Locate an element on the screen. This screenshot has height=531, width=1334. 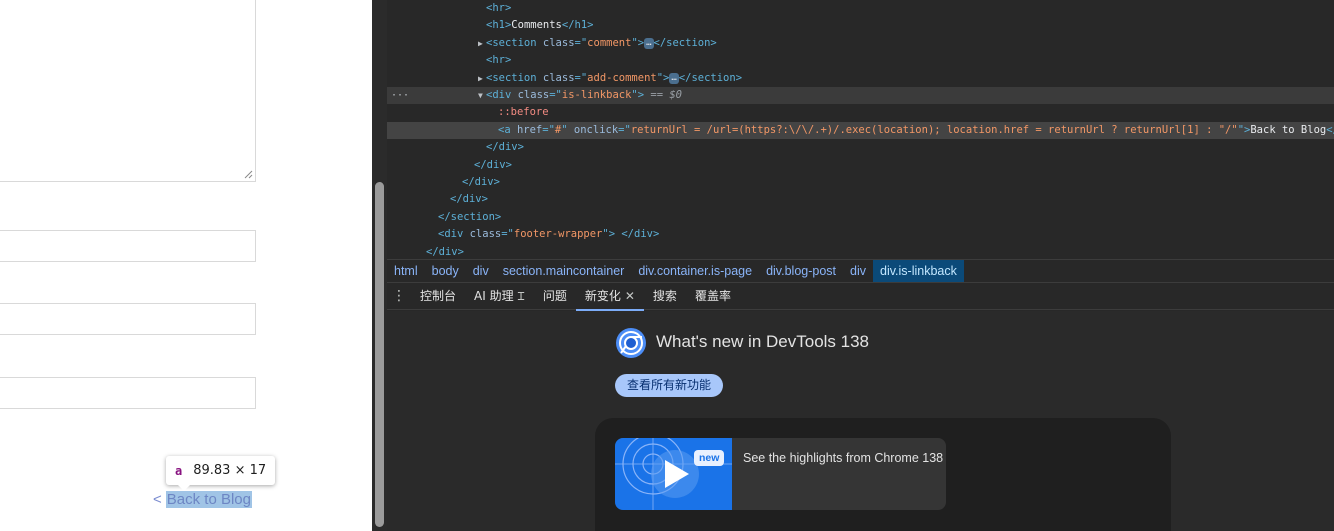
video-thumbnail is located at coordinates (673, 474).